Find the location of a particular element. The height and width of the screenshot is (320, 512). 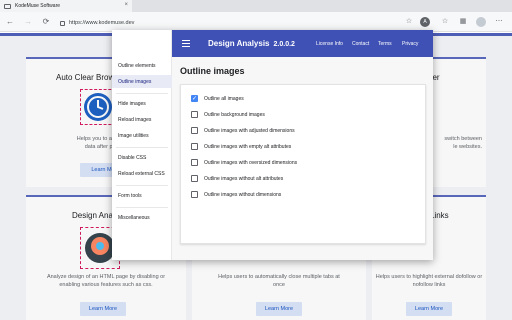

option-label: Outline background images is located at coordinates (234, 114).